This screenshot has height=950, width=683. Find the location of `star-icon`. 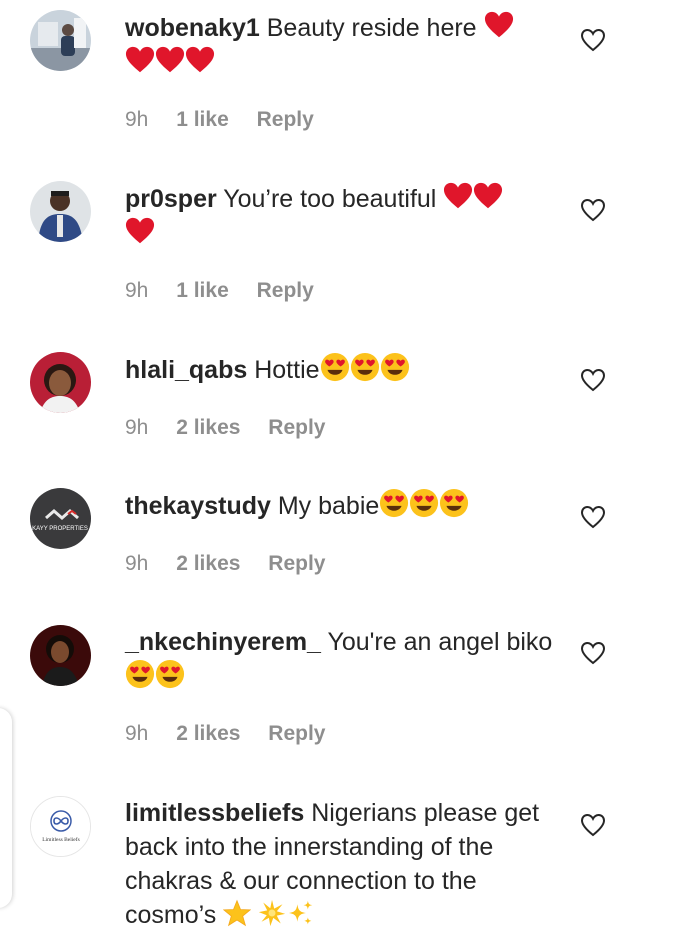

star-icon is located at coordinates (237, 913).